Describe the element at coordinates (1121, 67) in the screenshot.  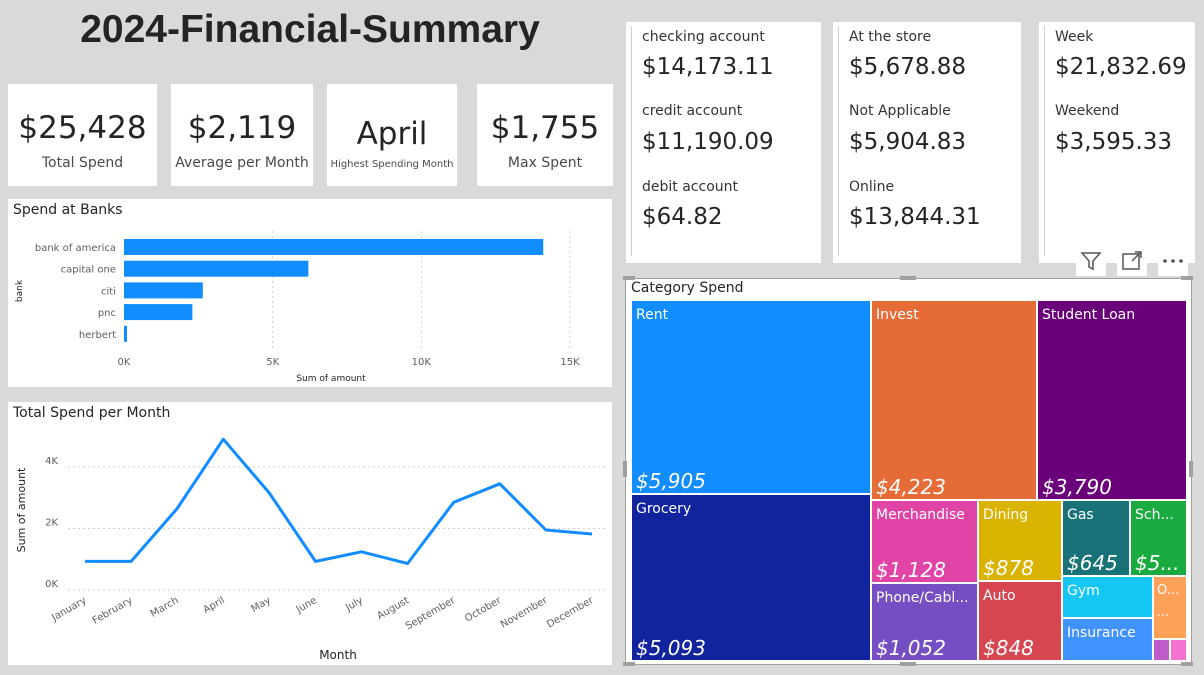
I see `row-value: $21,832.69` at that location.